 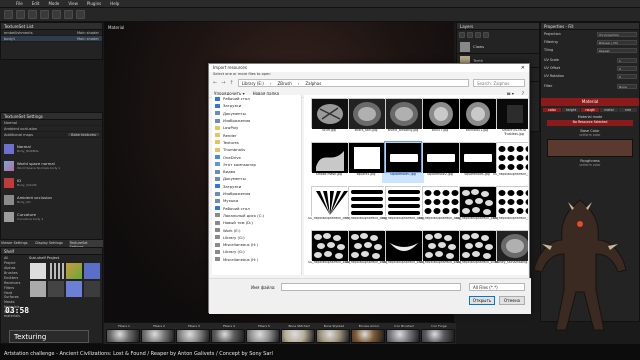 I want to click on filter-dropdown: None, so click(x=627, y=86).